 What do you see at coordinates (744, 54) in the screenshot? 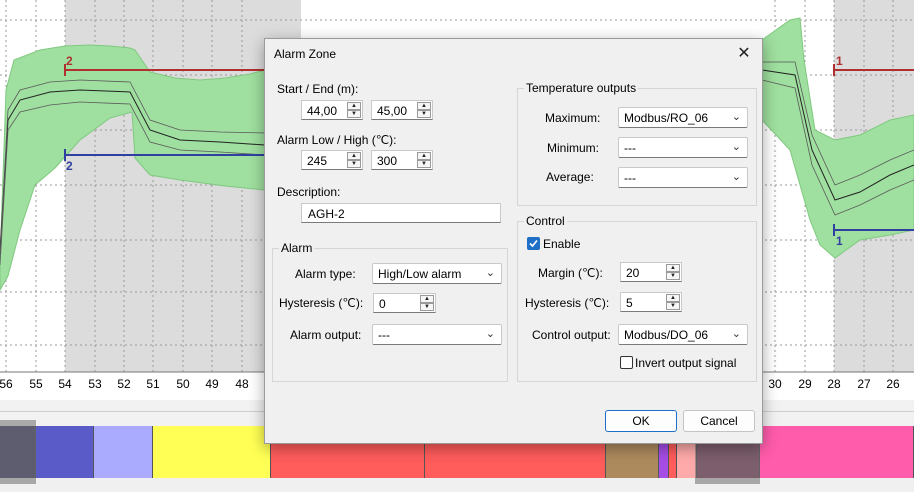
I see `close-icon: ✕` at bounding box center [744, 54].